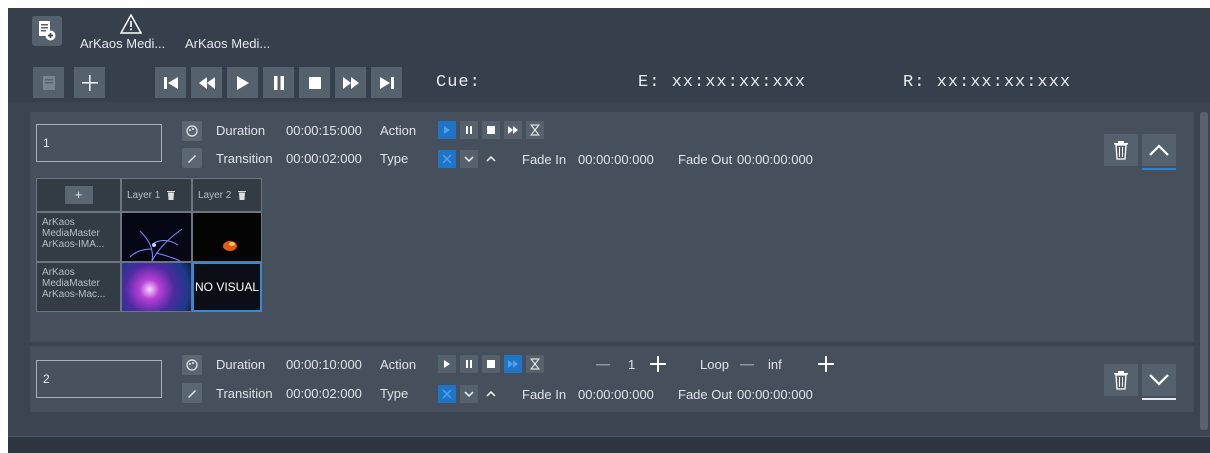  What do you see at coordinates (775, 364) in the screenshot?
I see `loop-value: inf` at bounding box center [775, 364].